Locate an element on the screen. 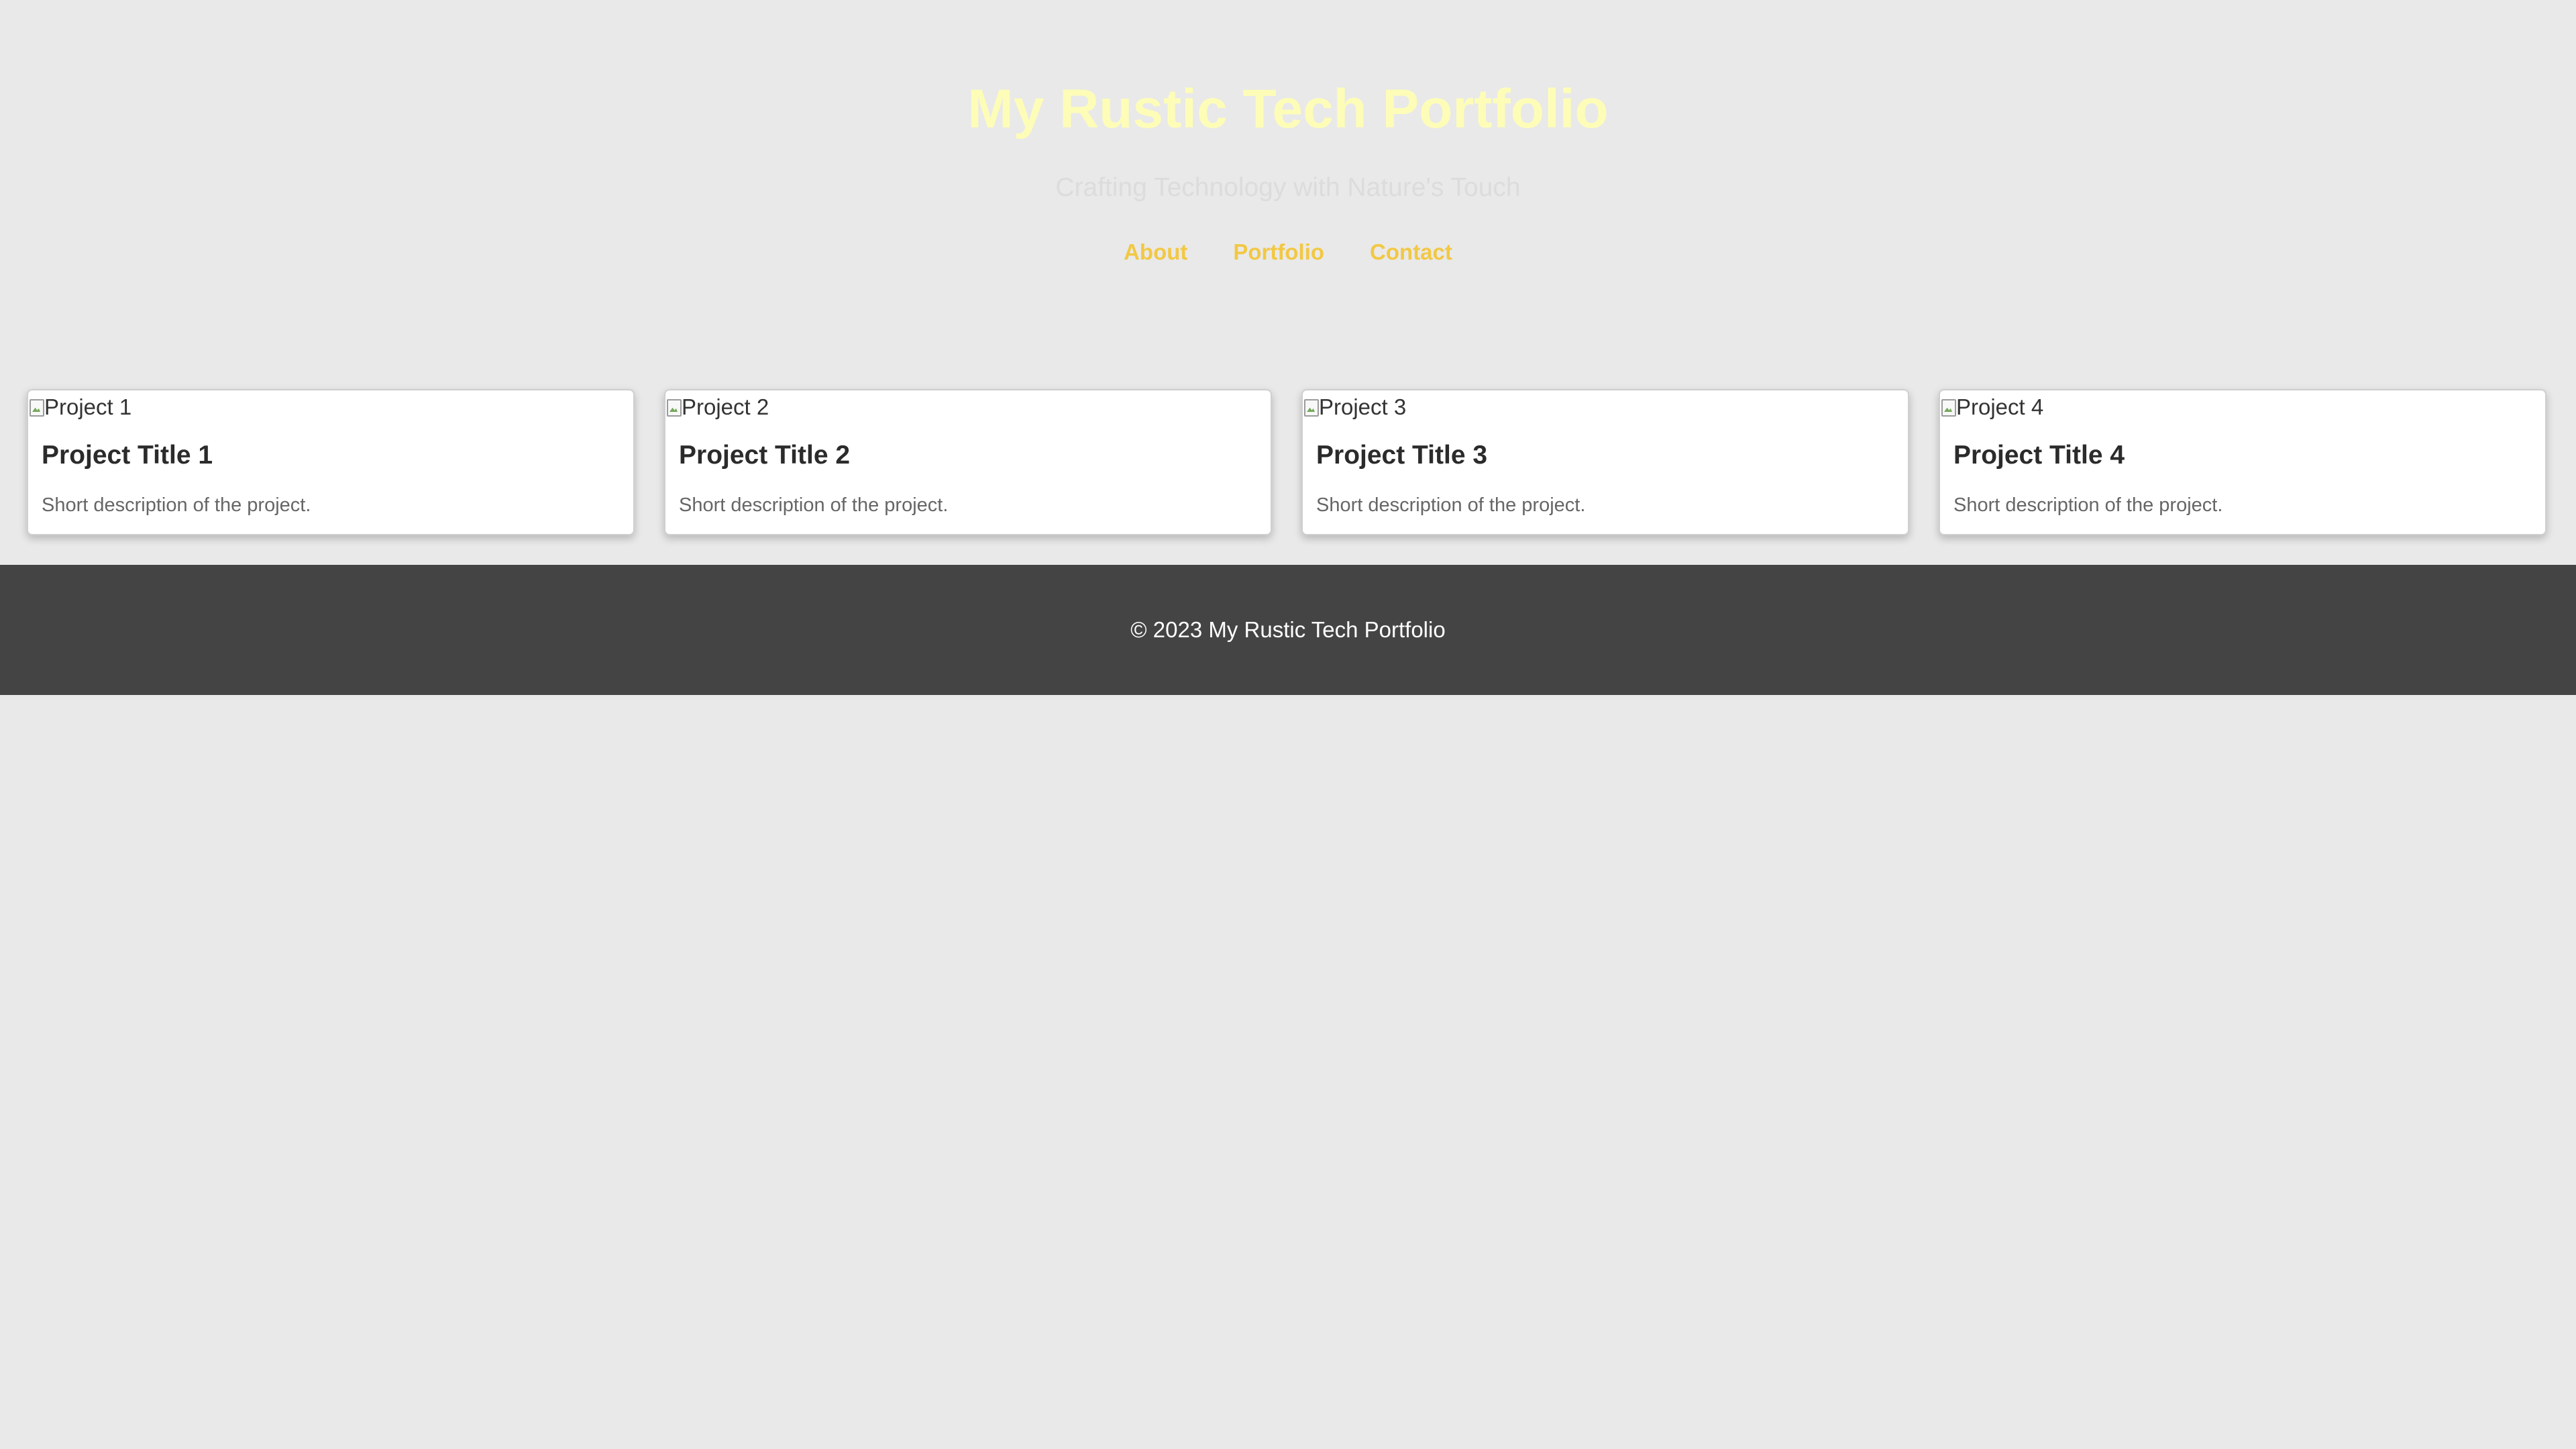  project-image-1: Project 1 is located at coordinates (79, 407).